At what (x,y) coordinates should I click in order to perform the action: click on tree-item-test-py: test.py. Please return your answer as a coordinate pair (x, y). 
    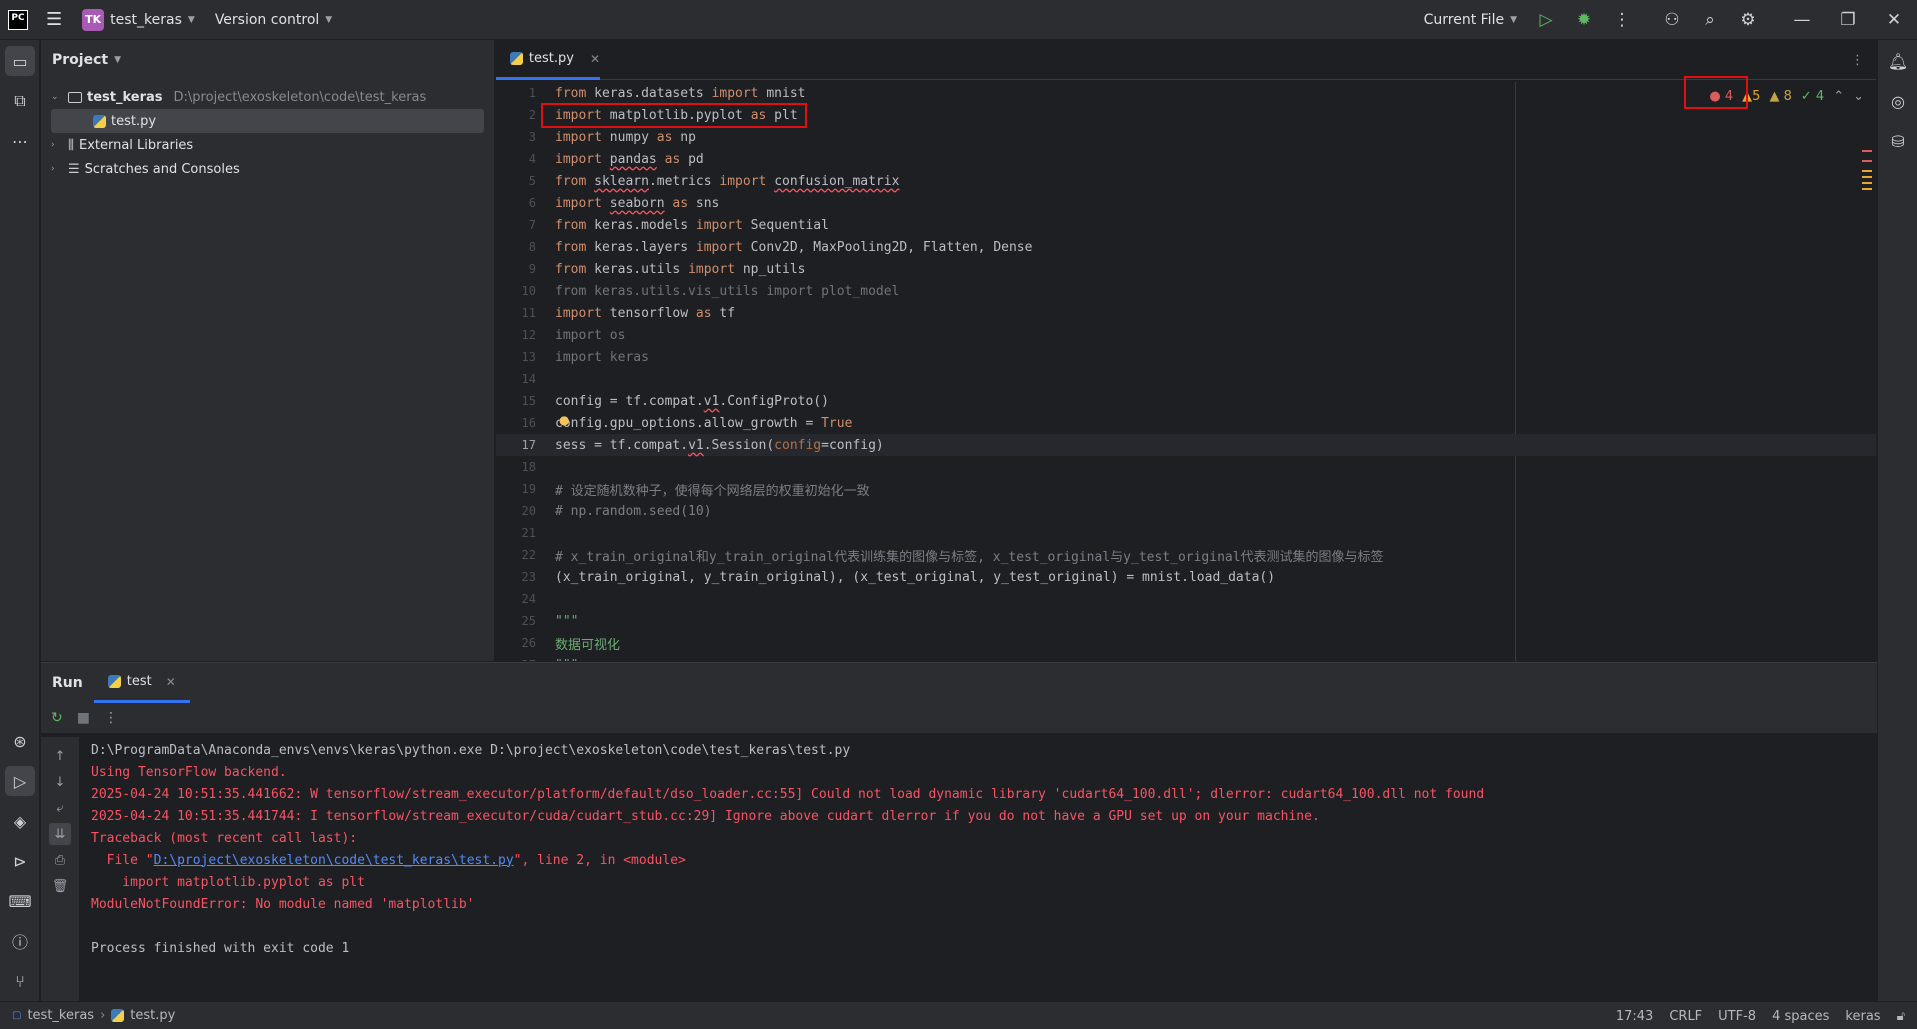
    Looking at the image, I should click on (267, 121).